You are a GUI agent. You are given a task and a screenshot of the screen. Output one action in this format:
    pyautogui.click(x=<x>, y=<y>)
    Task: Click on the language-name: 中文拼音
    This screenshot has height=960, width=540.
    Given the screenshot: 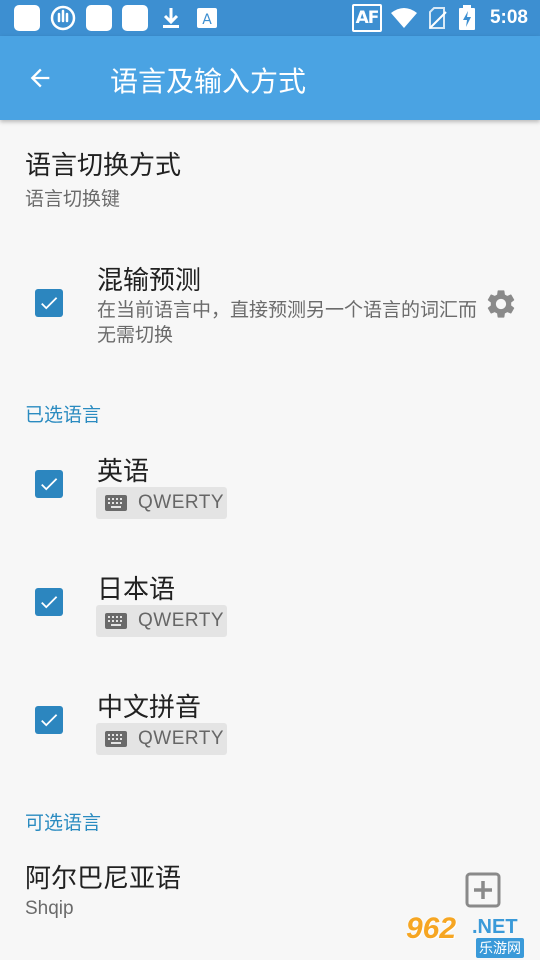 What is the action you would take?
    pyautogui.click(x=149, y=708)
    